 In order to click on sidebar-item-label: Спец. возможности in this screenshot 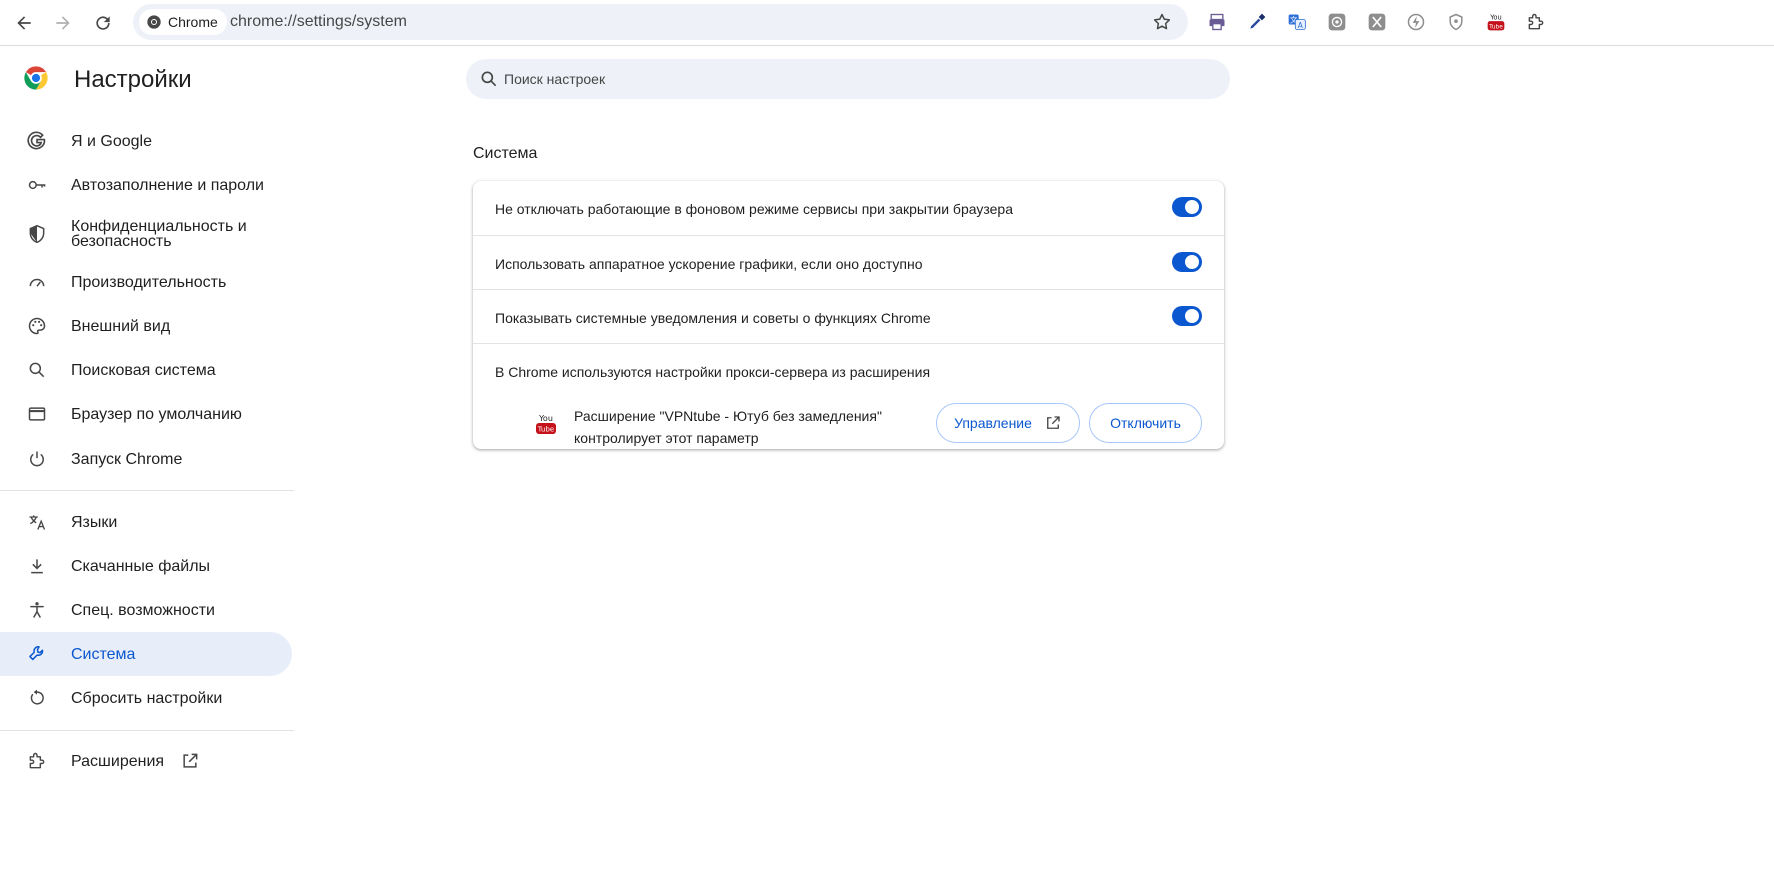, I will do `click(143, 610)`.